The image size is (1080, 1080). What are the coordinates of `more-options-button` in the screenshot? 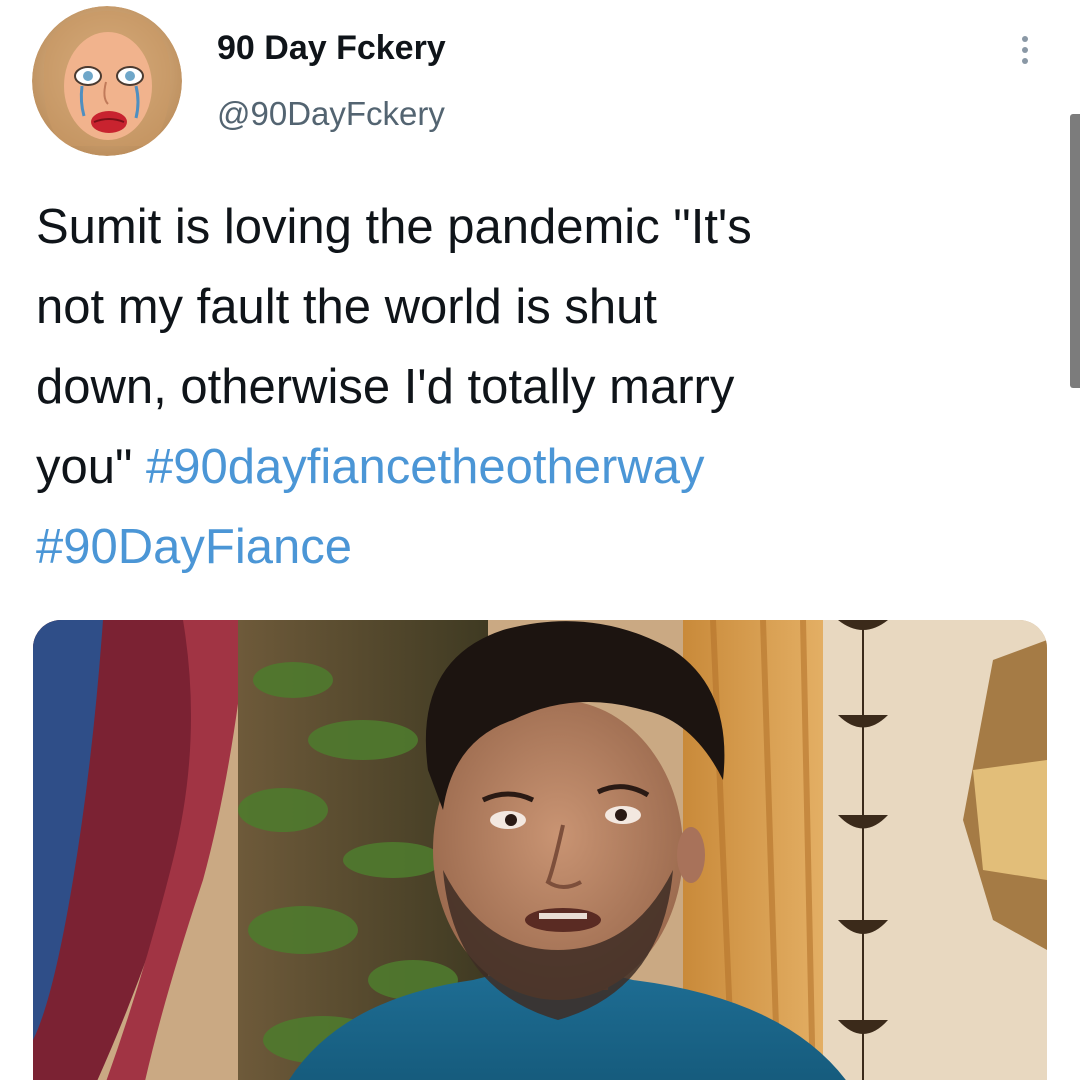 It's located at (1025, 50).